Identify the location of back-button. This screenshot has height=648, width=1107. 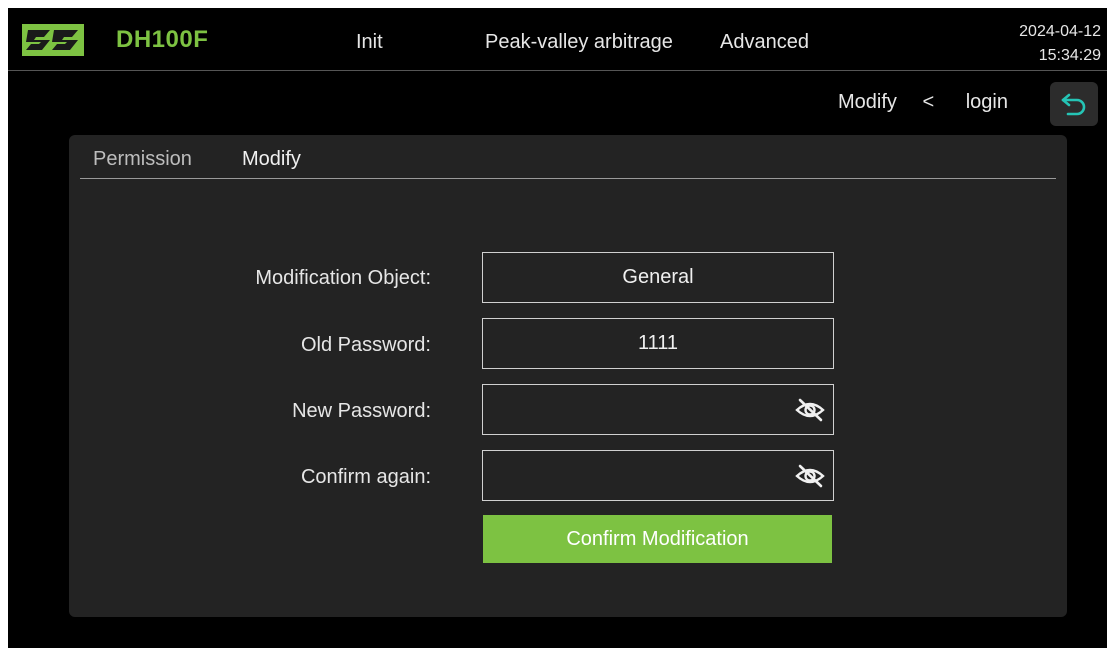
(1074, 104).